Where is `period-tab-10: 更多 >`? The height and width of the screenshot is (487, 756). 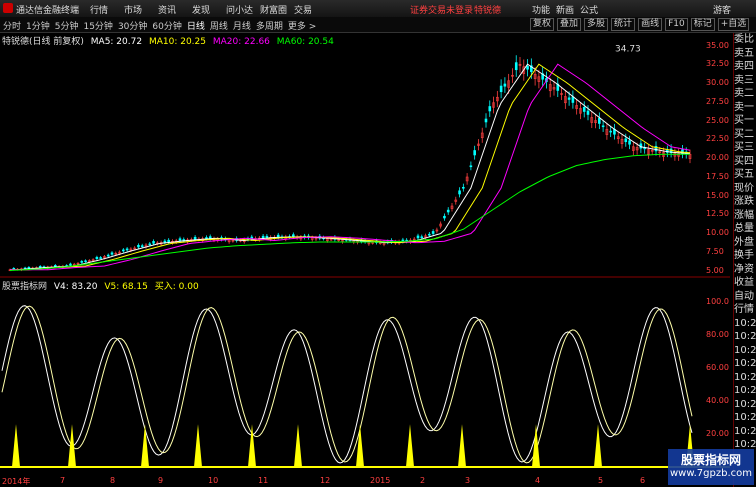 period-tab-10: 更多 > is located at coordinates (302, 25).